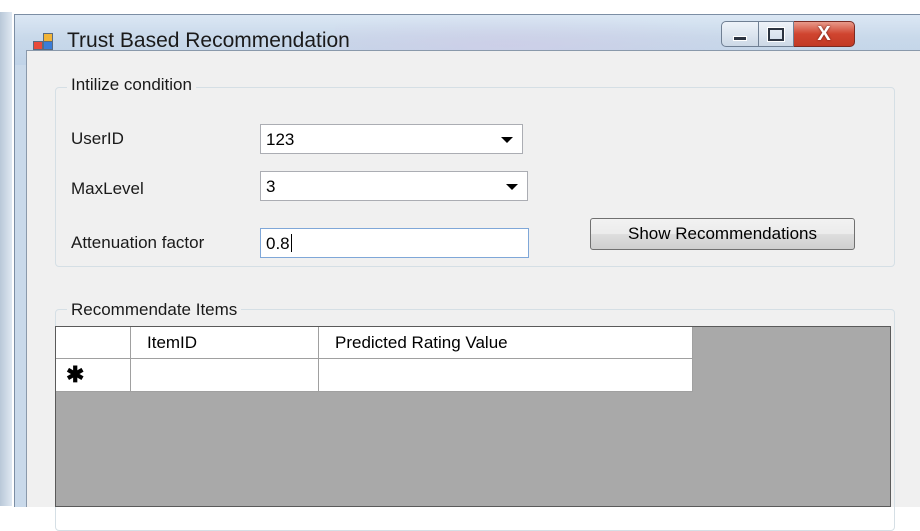  I want to click on user-id-value: 123, so click(280, 139).